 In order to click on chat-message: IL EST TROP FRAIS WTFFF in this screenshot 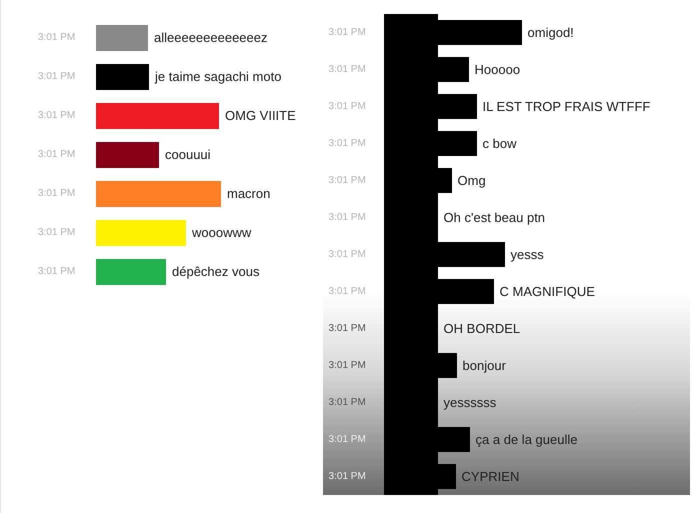, I will do `click(566, 106)`.